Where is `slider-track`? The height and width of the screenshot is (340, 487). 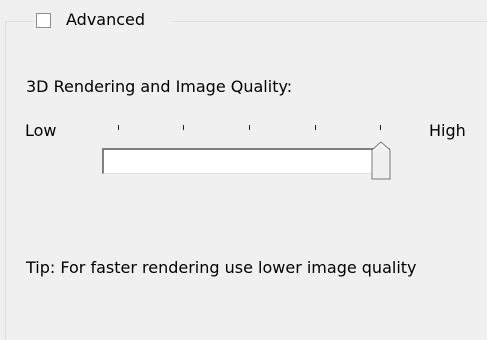 slider-track is located at coordinates (246, 161).